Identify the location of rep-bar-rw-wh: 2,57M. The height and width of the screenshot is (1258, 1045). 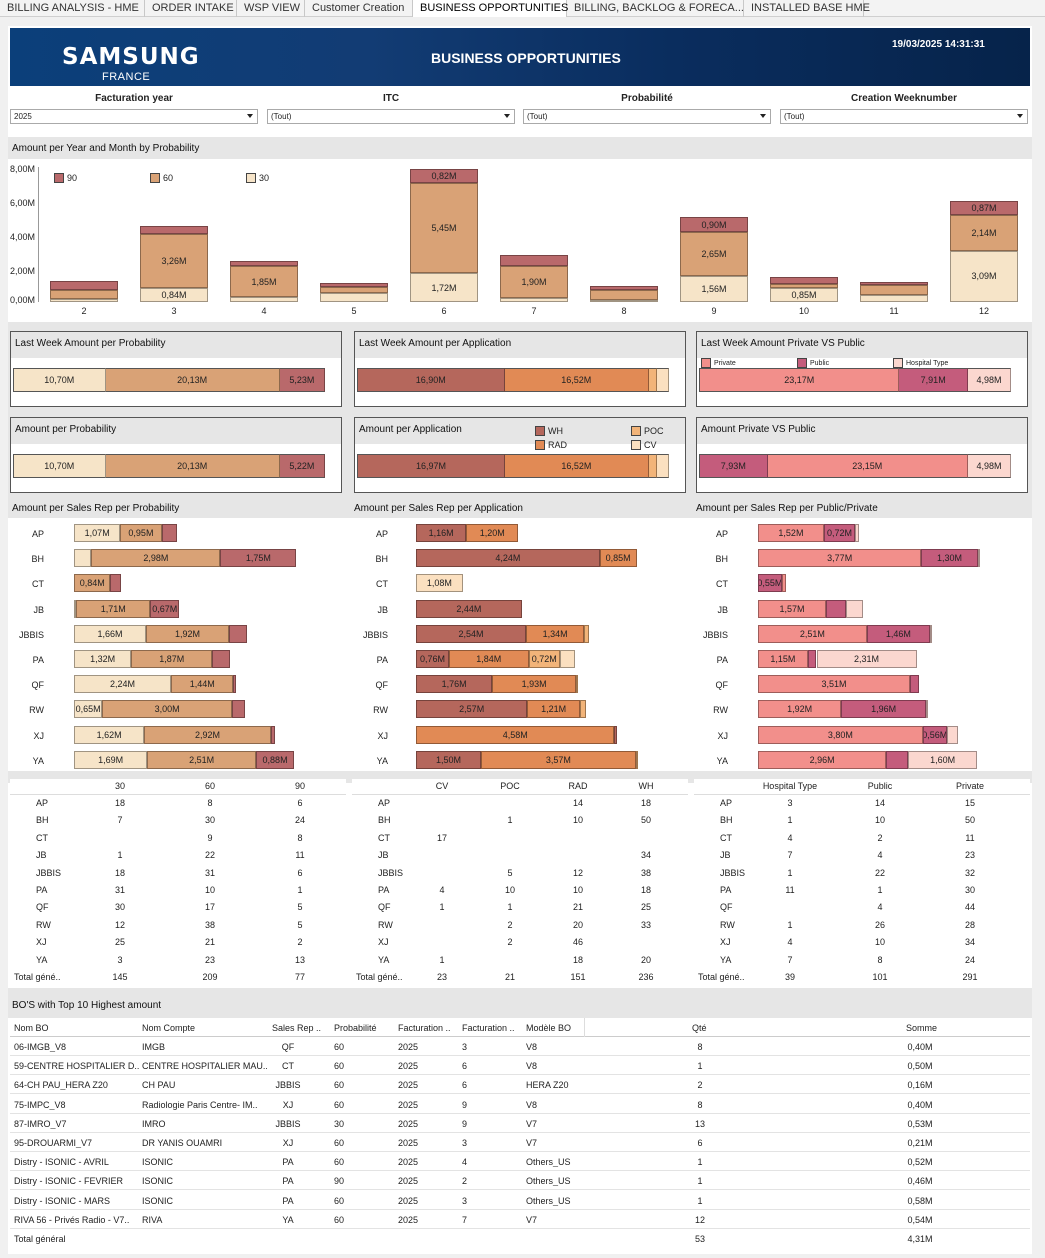
(472, 709).